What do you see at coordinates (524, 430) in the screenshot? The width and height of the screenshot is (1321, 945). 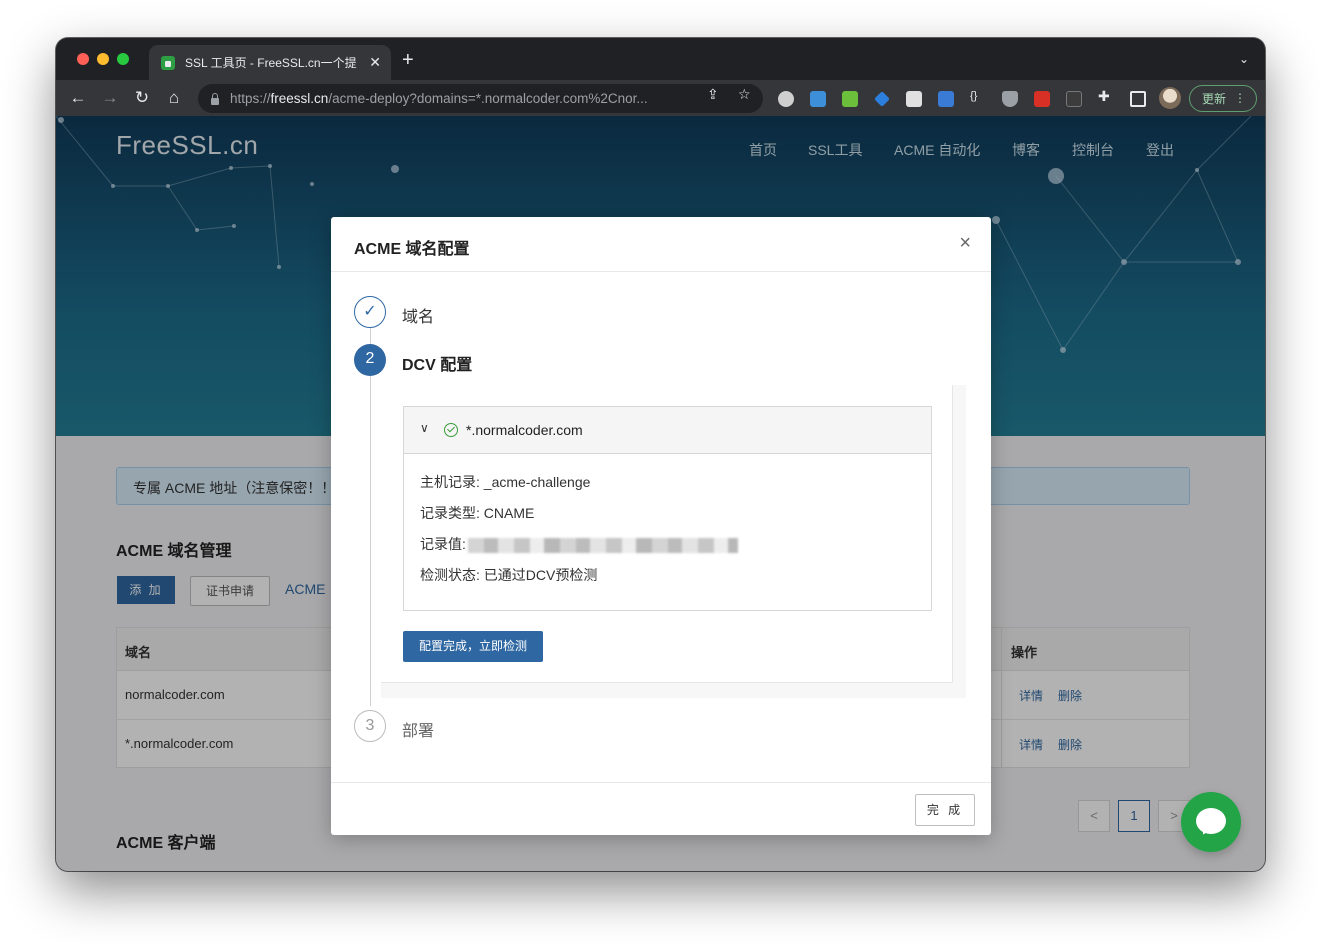 I see `dcv-domain-name: *.normalcoder.com` at bounding box center [524, 430].